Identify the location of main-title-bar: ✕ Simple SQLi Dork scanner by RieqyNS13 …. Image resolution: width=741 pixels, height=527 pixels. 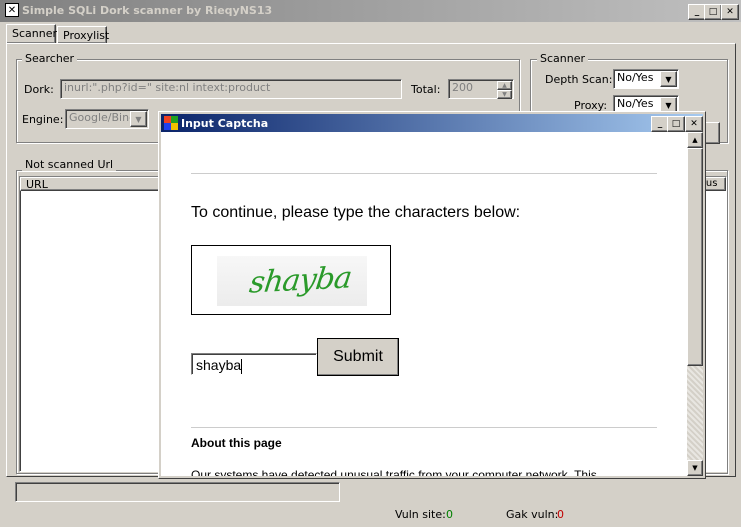
(370, 11).